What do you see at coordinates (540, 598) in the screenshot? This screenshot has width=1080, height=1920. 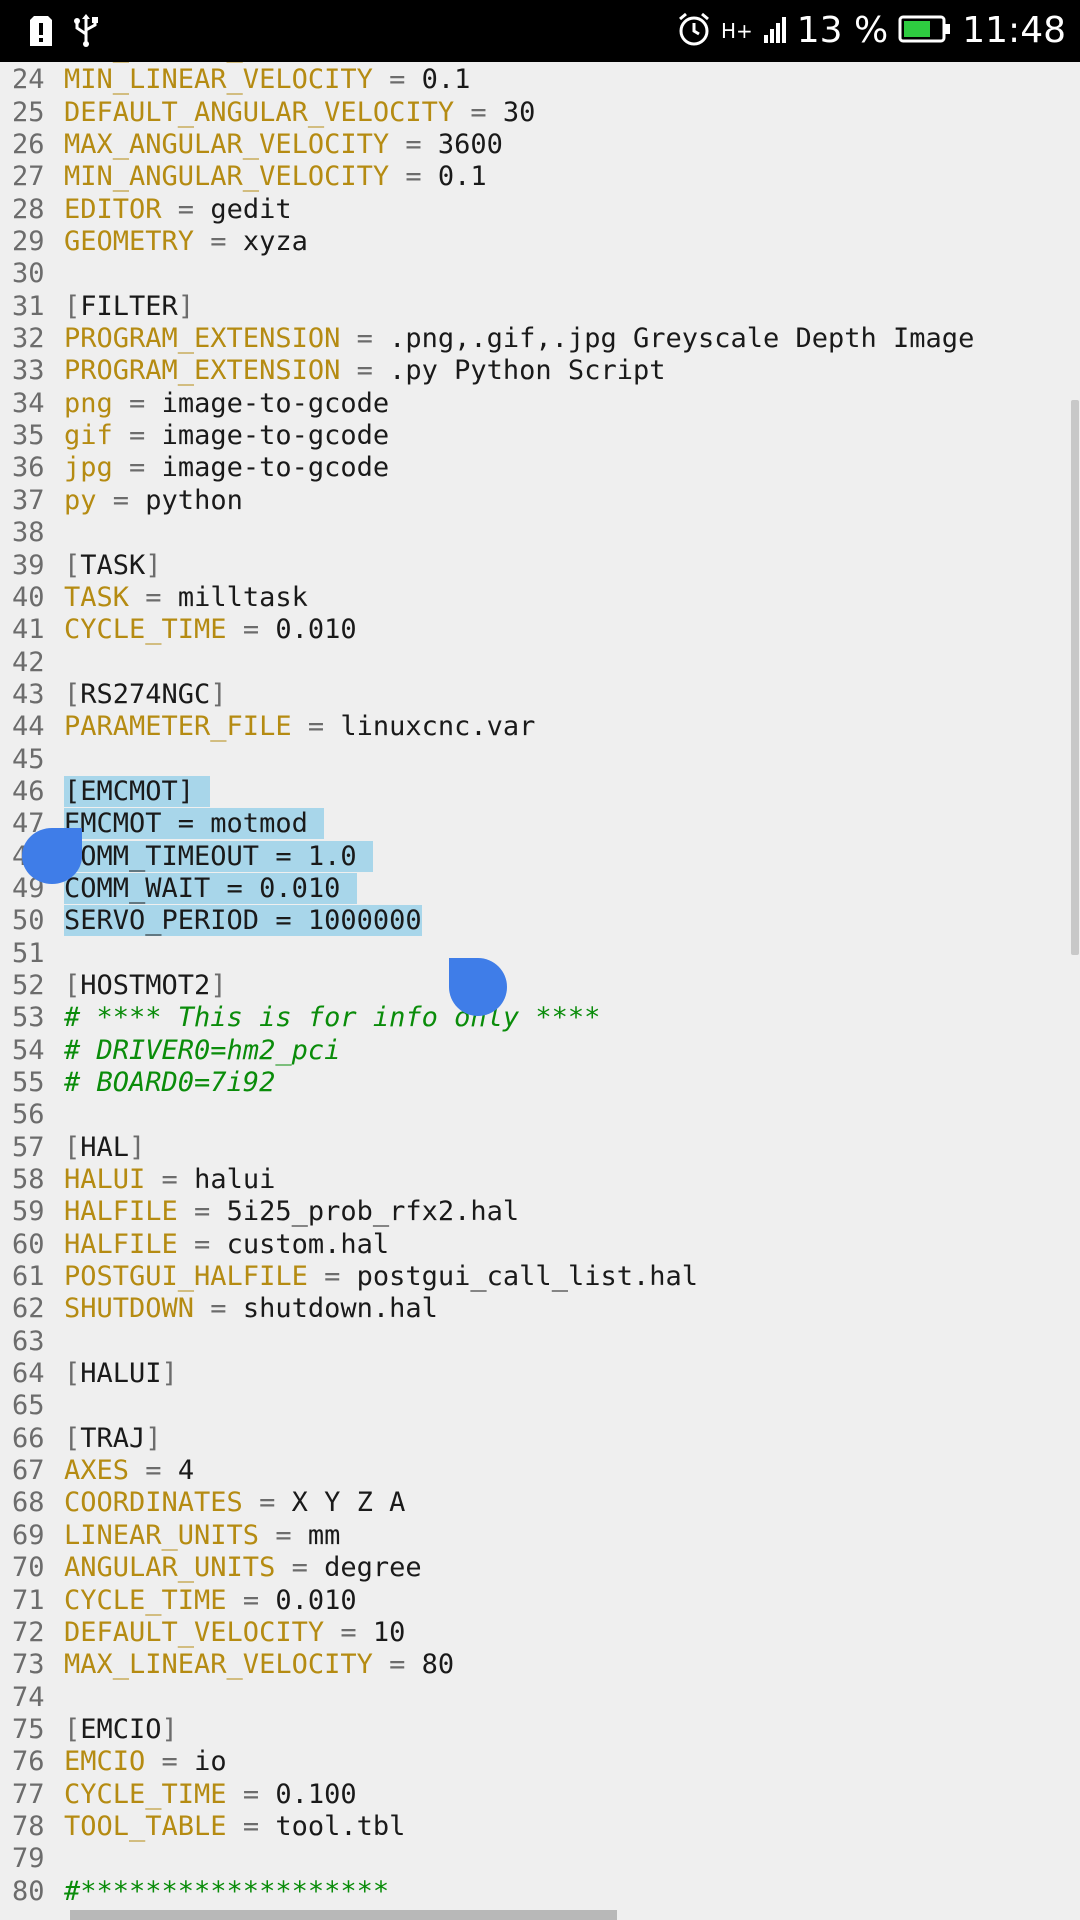 I see `code-line: 40 TASK = milltask` at bounding box center [540, 598].